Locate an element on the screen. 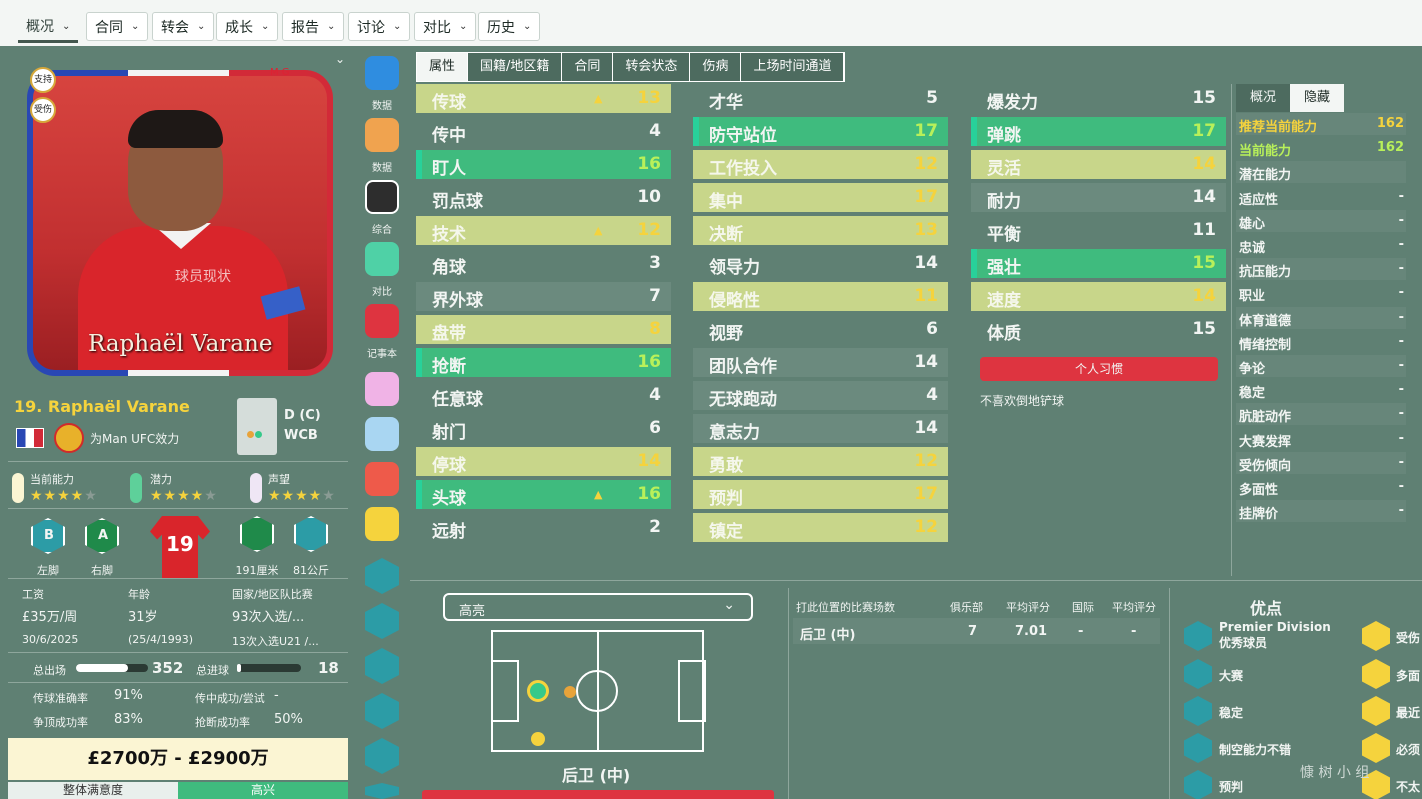 Image resolution: width=1422 pixels, height=799 pixels. tab-nationality: 国籍/地区籍 is located at coordinates (515, 67).